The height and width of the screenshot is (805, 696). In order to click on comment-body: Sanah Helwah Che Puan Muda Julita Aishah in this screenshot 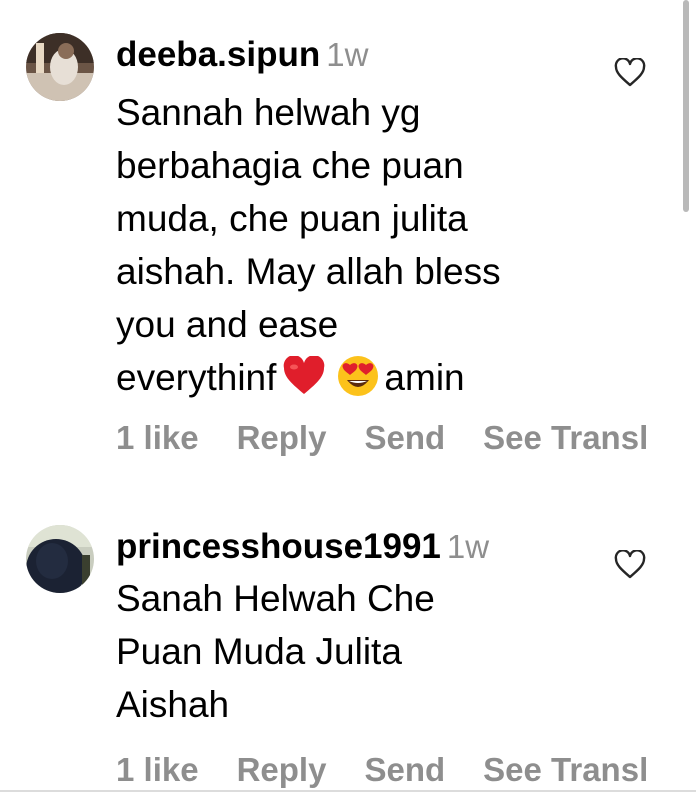, I will do `click(275, 651)`.